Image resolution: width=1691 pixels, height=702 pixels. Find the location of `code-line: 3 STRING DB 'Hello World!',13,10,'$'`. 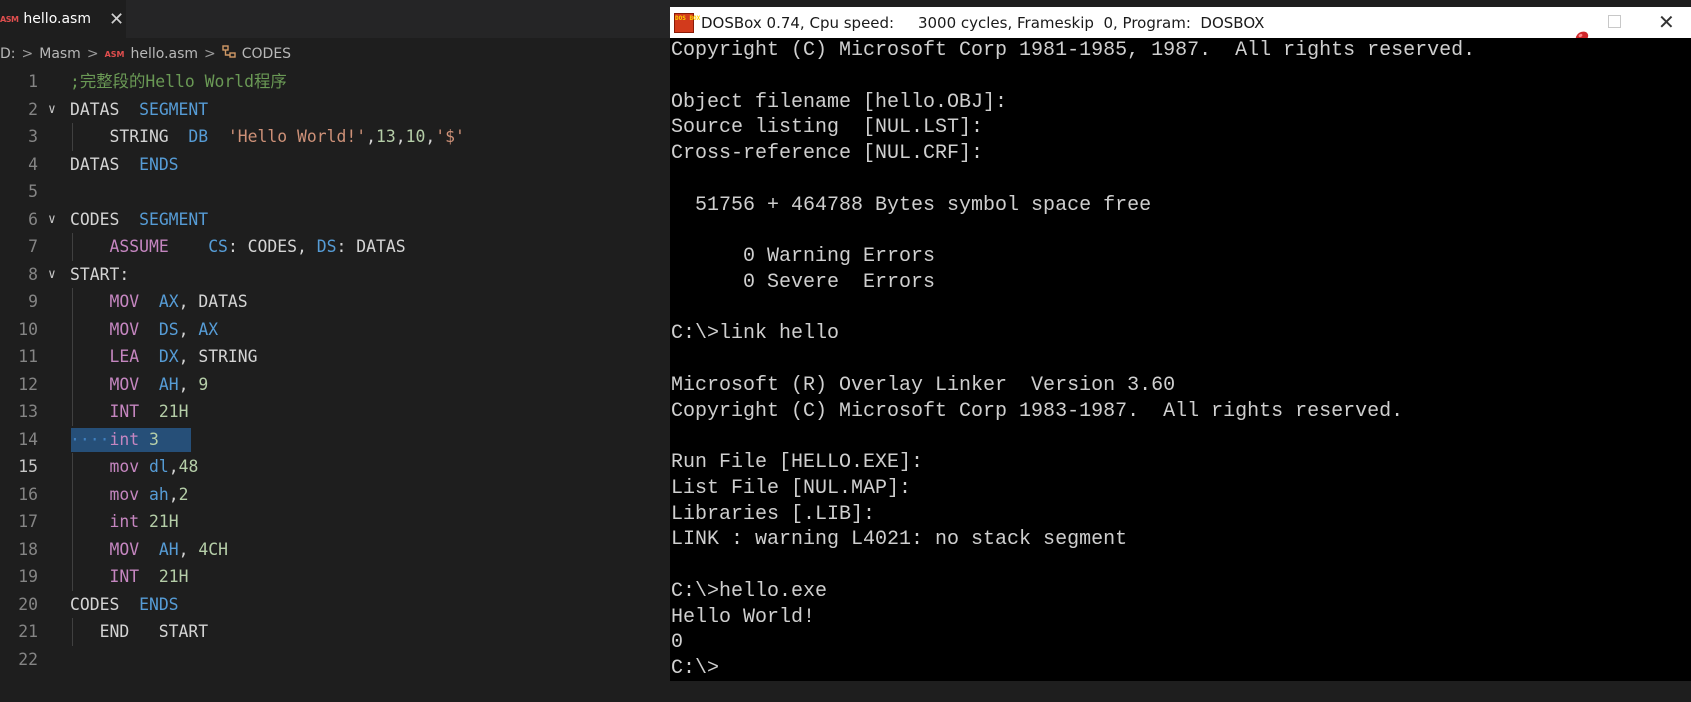

code-line: 3 STRING DB 'Hello World!',13,10,'$' is located at coordinates (335, 137).